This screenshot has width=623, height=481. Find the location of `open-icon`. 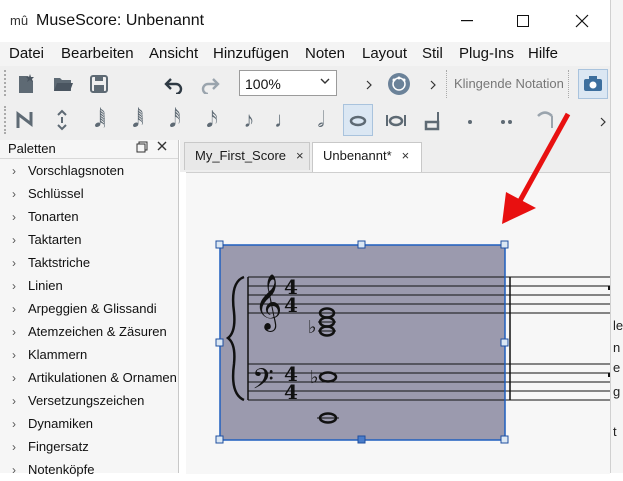

open-icon is located at coordinates (63, 84).